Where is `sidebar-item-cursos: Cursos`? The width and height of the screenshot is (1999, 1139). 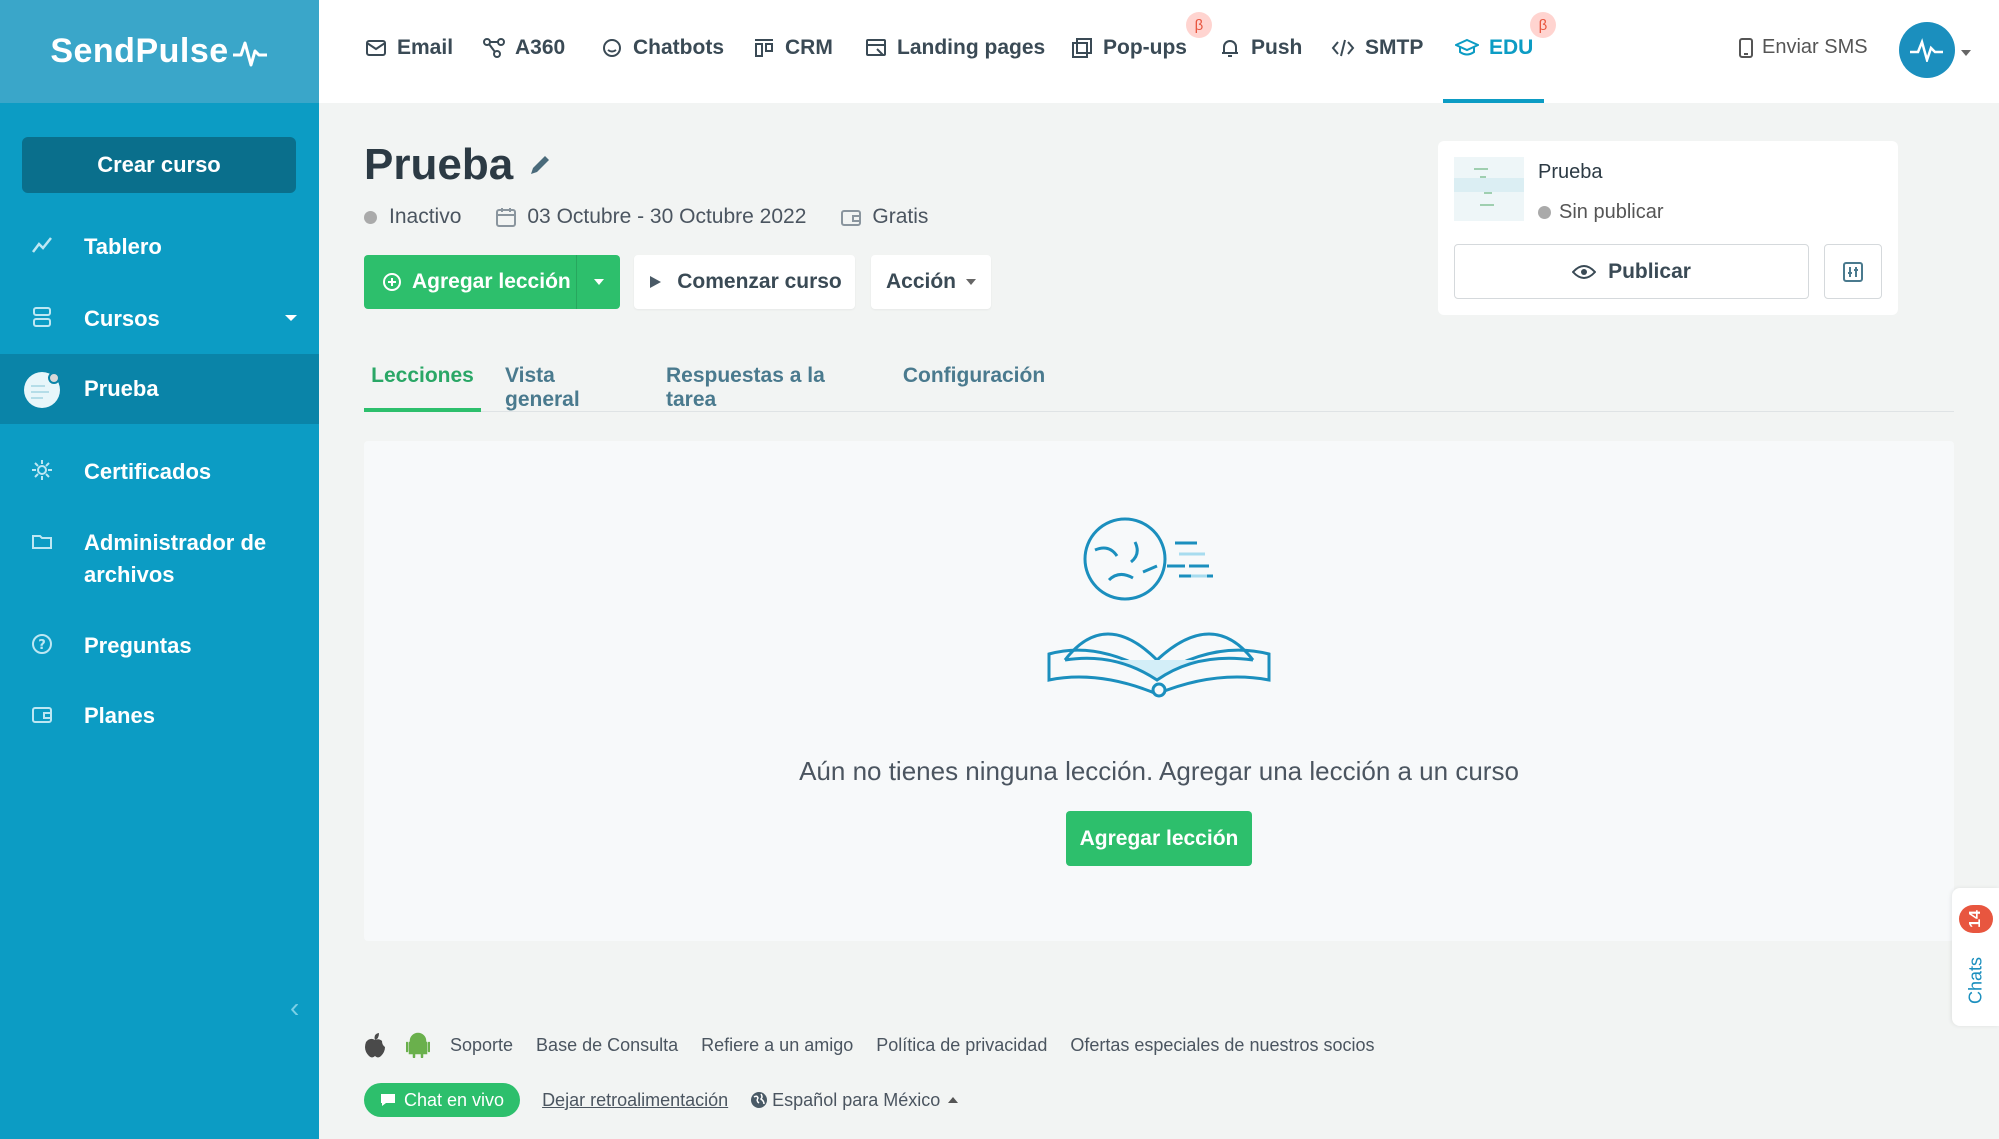 sidebar-item-cursos: Cursos is located at coordinates (159, 323).